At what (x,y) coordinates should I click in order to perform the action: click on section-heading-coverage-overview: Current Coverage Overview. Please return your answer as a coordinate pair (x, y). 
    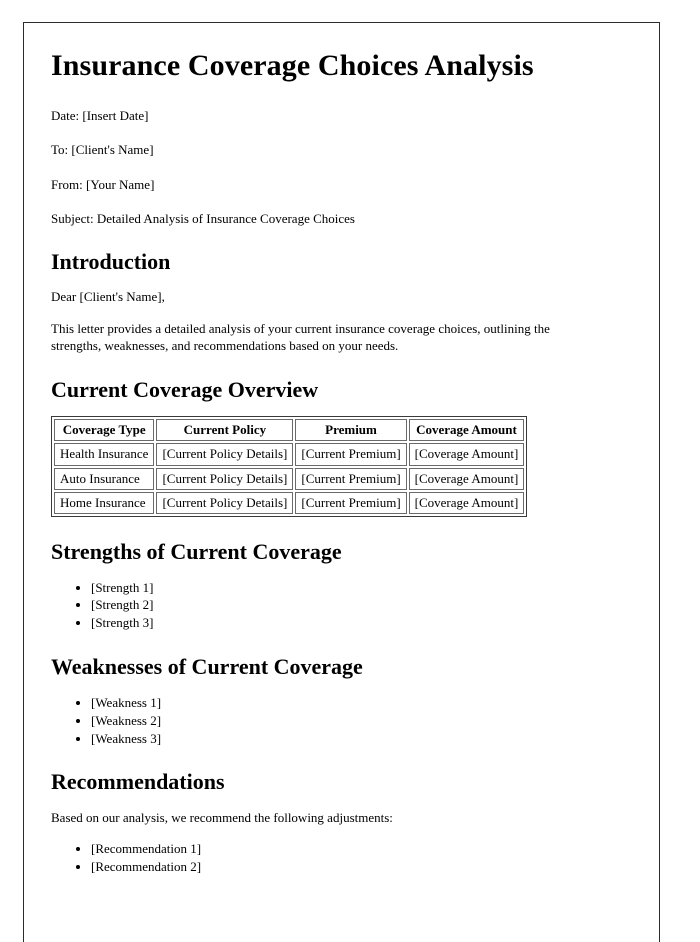
    Looking at the image, I should click on (185, 389).